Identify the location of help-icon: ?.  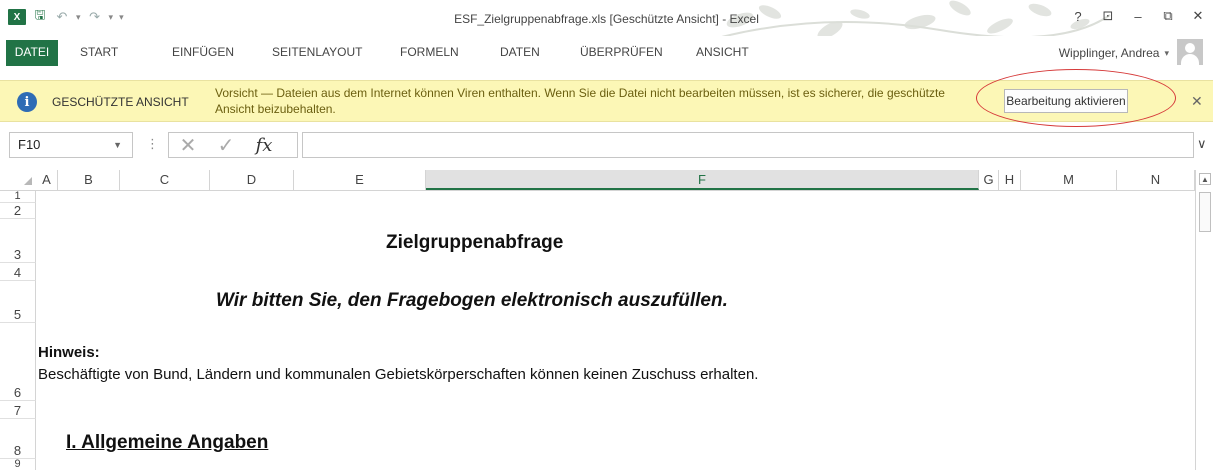
(1078, 16).